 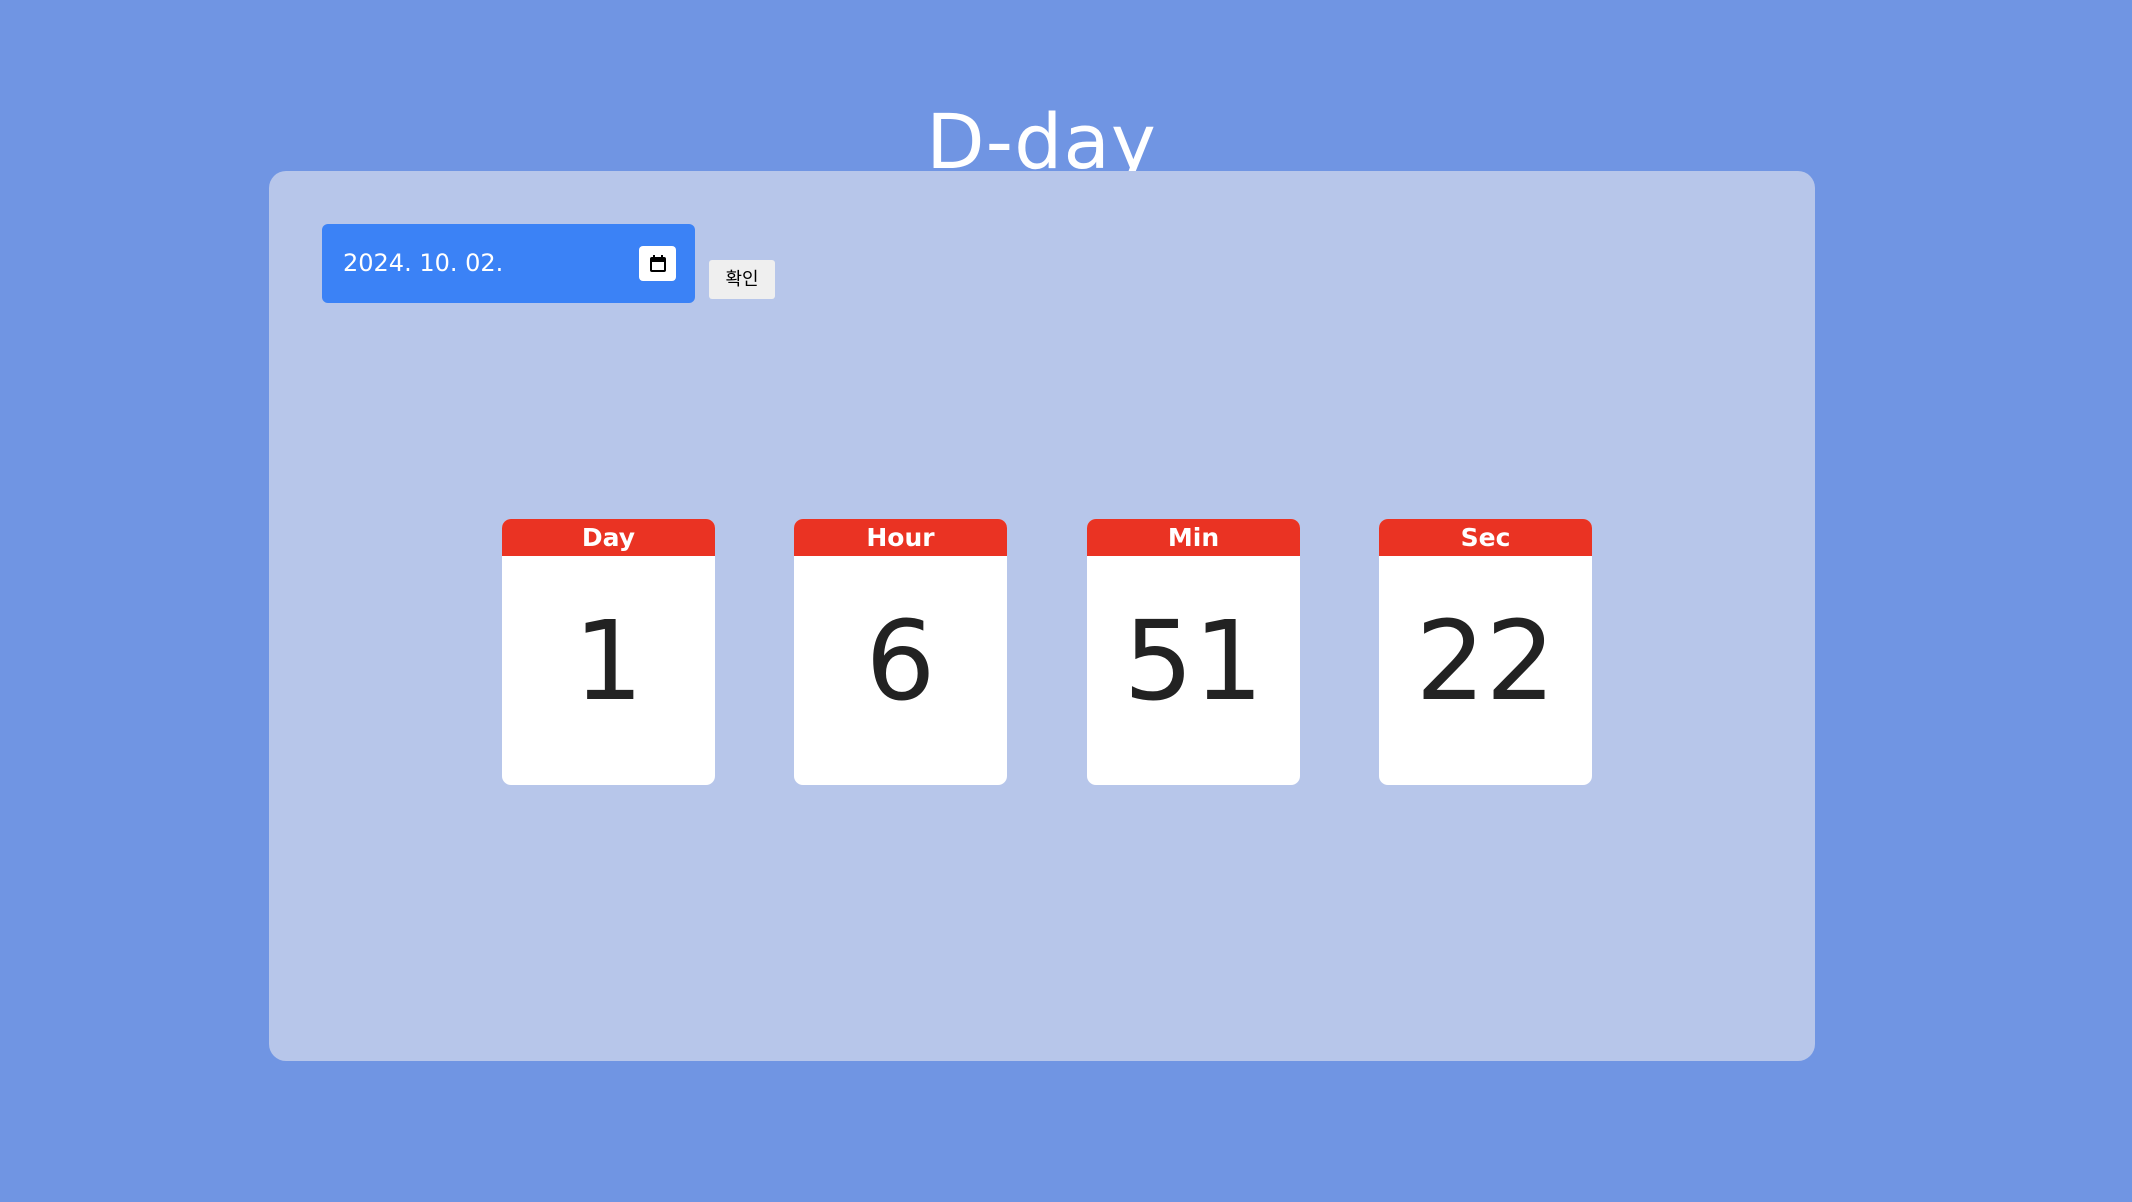 What do you see at coordinates (1485, 661) in the screenshot?
I see `sec-card-value: 22` at bounding box center [1485, 661].